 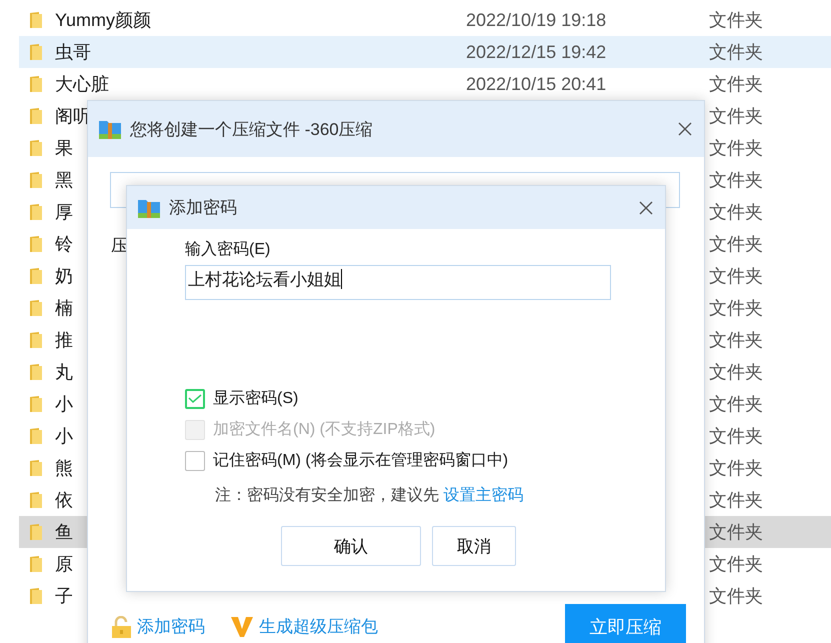 What do you see at coordinates (64, 468) in the screenshot?
I see `file-name: 熊` at bounding box center [64, 468].